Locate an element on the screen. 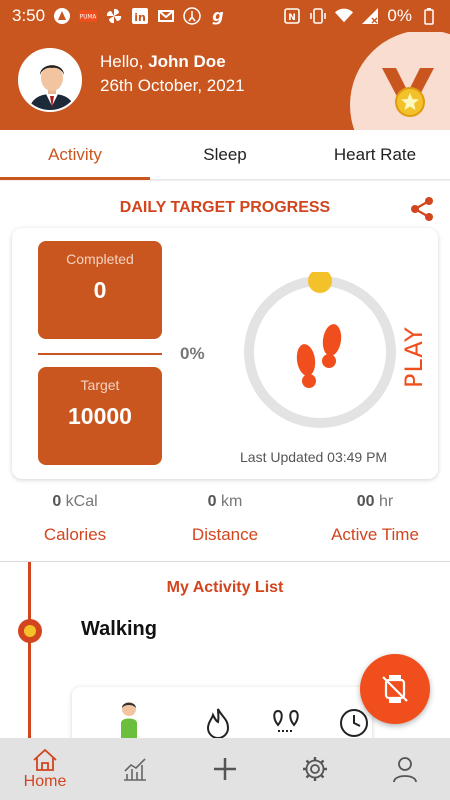 The height and width of the screenshot is (800, 450). route-icon is located at coordinates (286, 720).